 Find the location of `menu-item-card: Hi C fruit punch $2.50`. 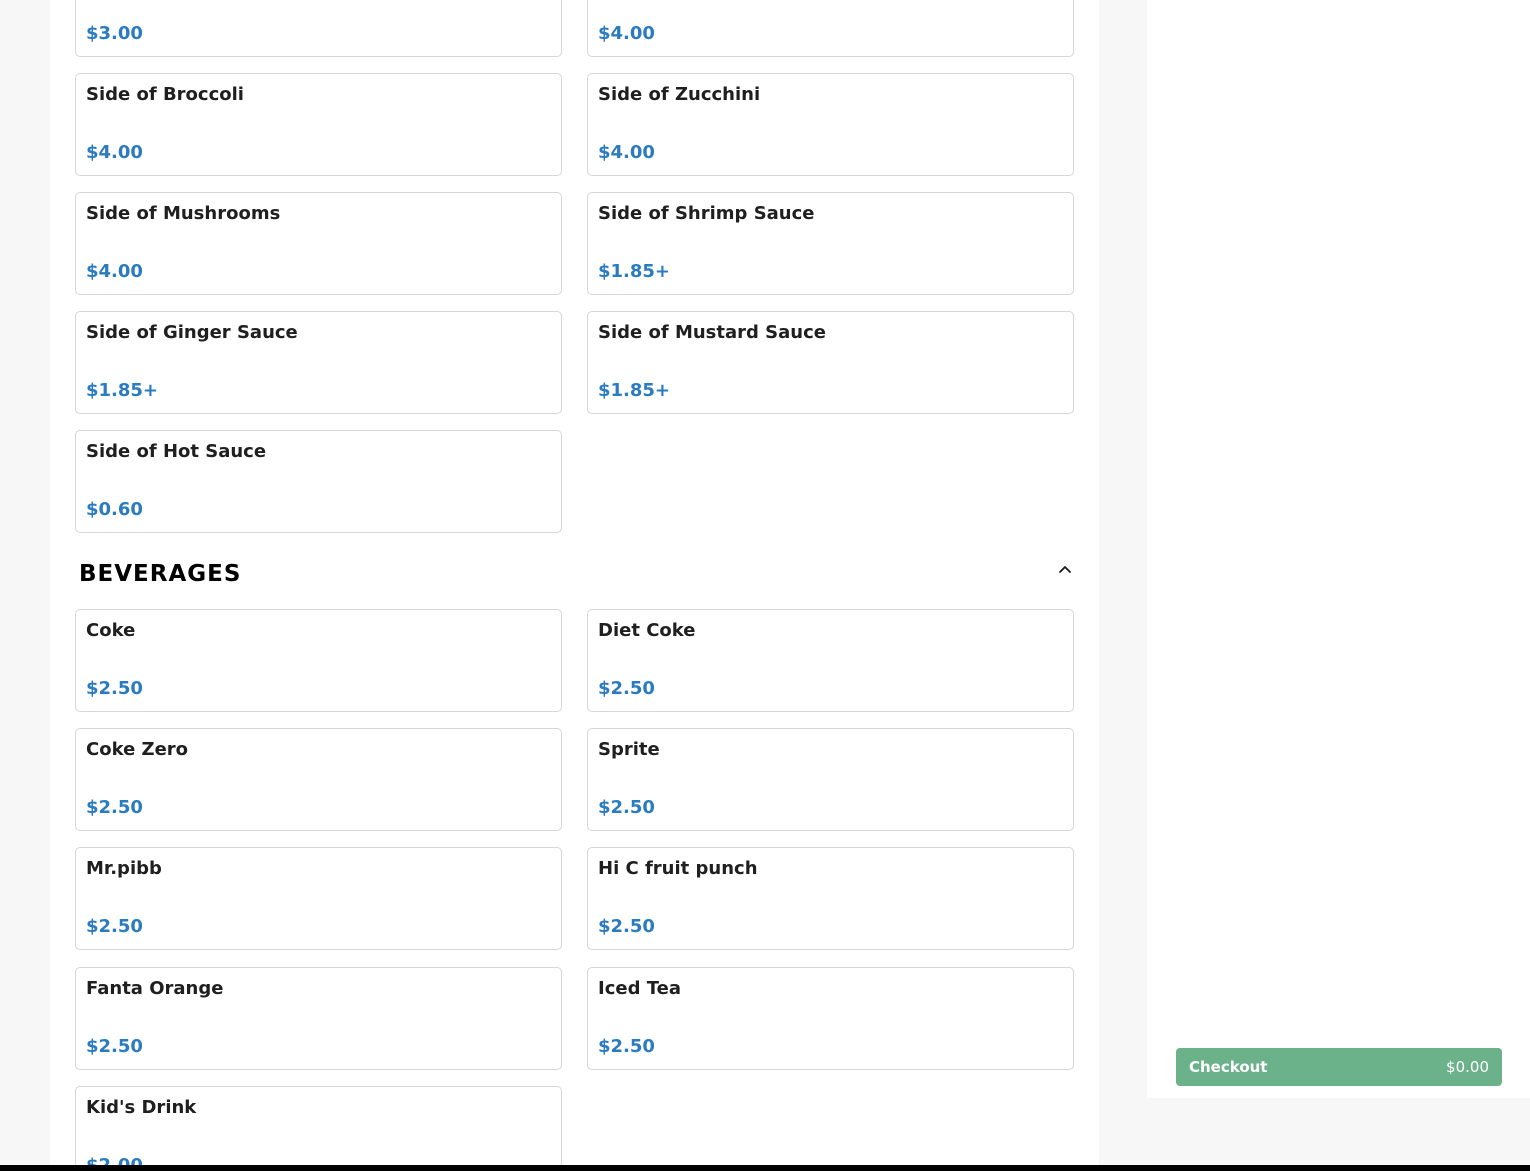

menu-item-card: Hi C fruit punch $2.50 is located at coordinates (830, 898).